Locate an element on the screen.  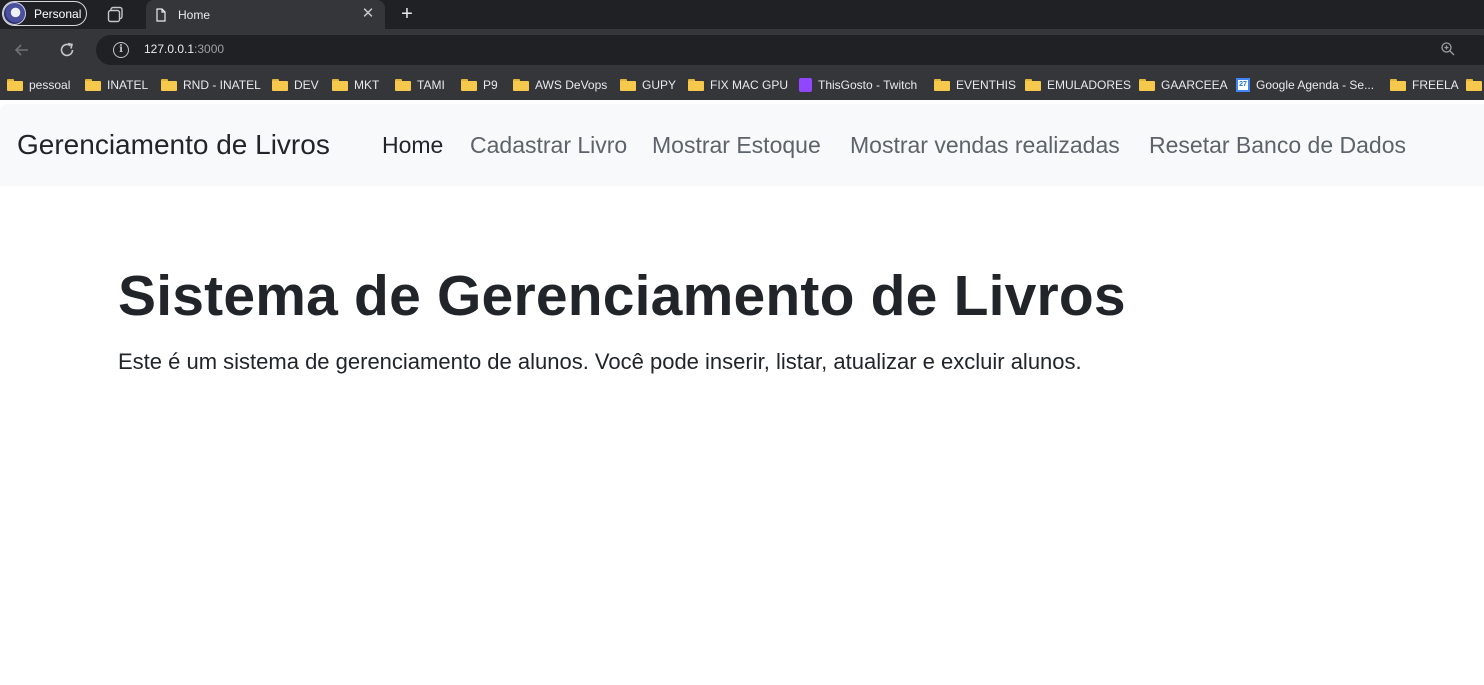
bookmark-fix-mac-gpu: FIX MAC GPU is located at coordinates (738, 85).